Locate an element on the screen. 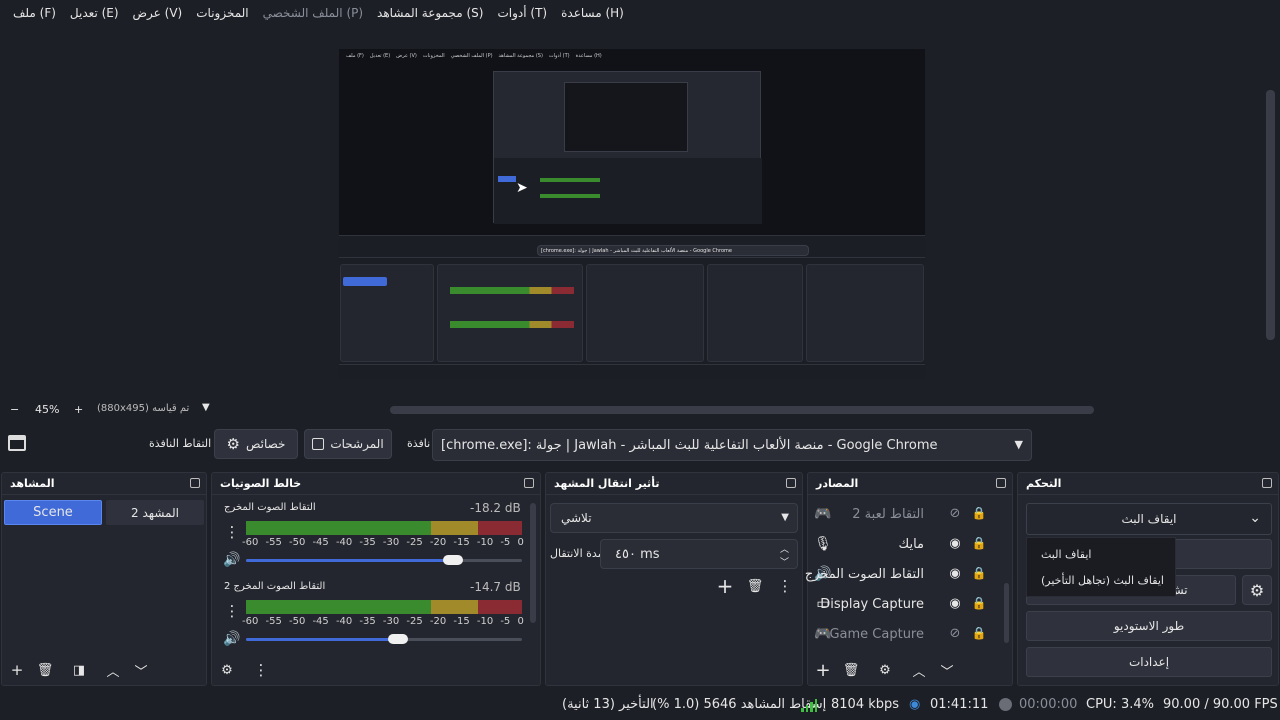 This screenshot has height=720, width=1280. mixer-channel-db: -18.2 dB is located at coordinates (495, 508).